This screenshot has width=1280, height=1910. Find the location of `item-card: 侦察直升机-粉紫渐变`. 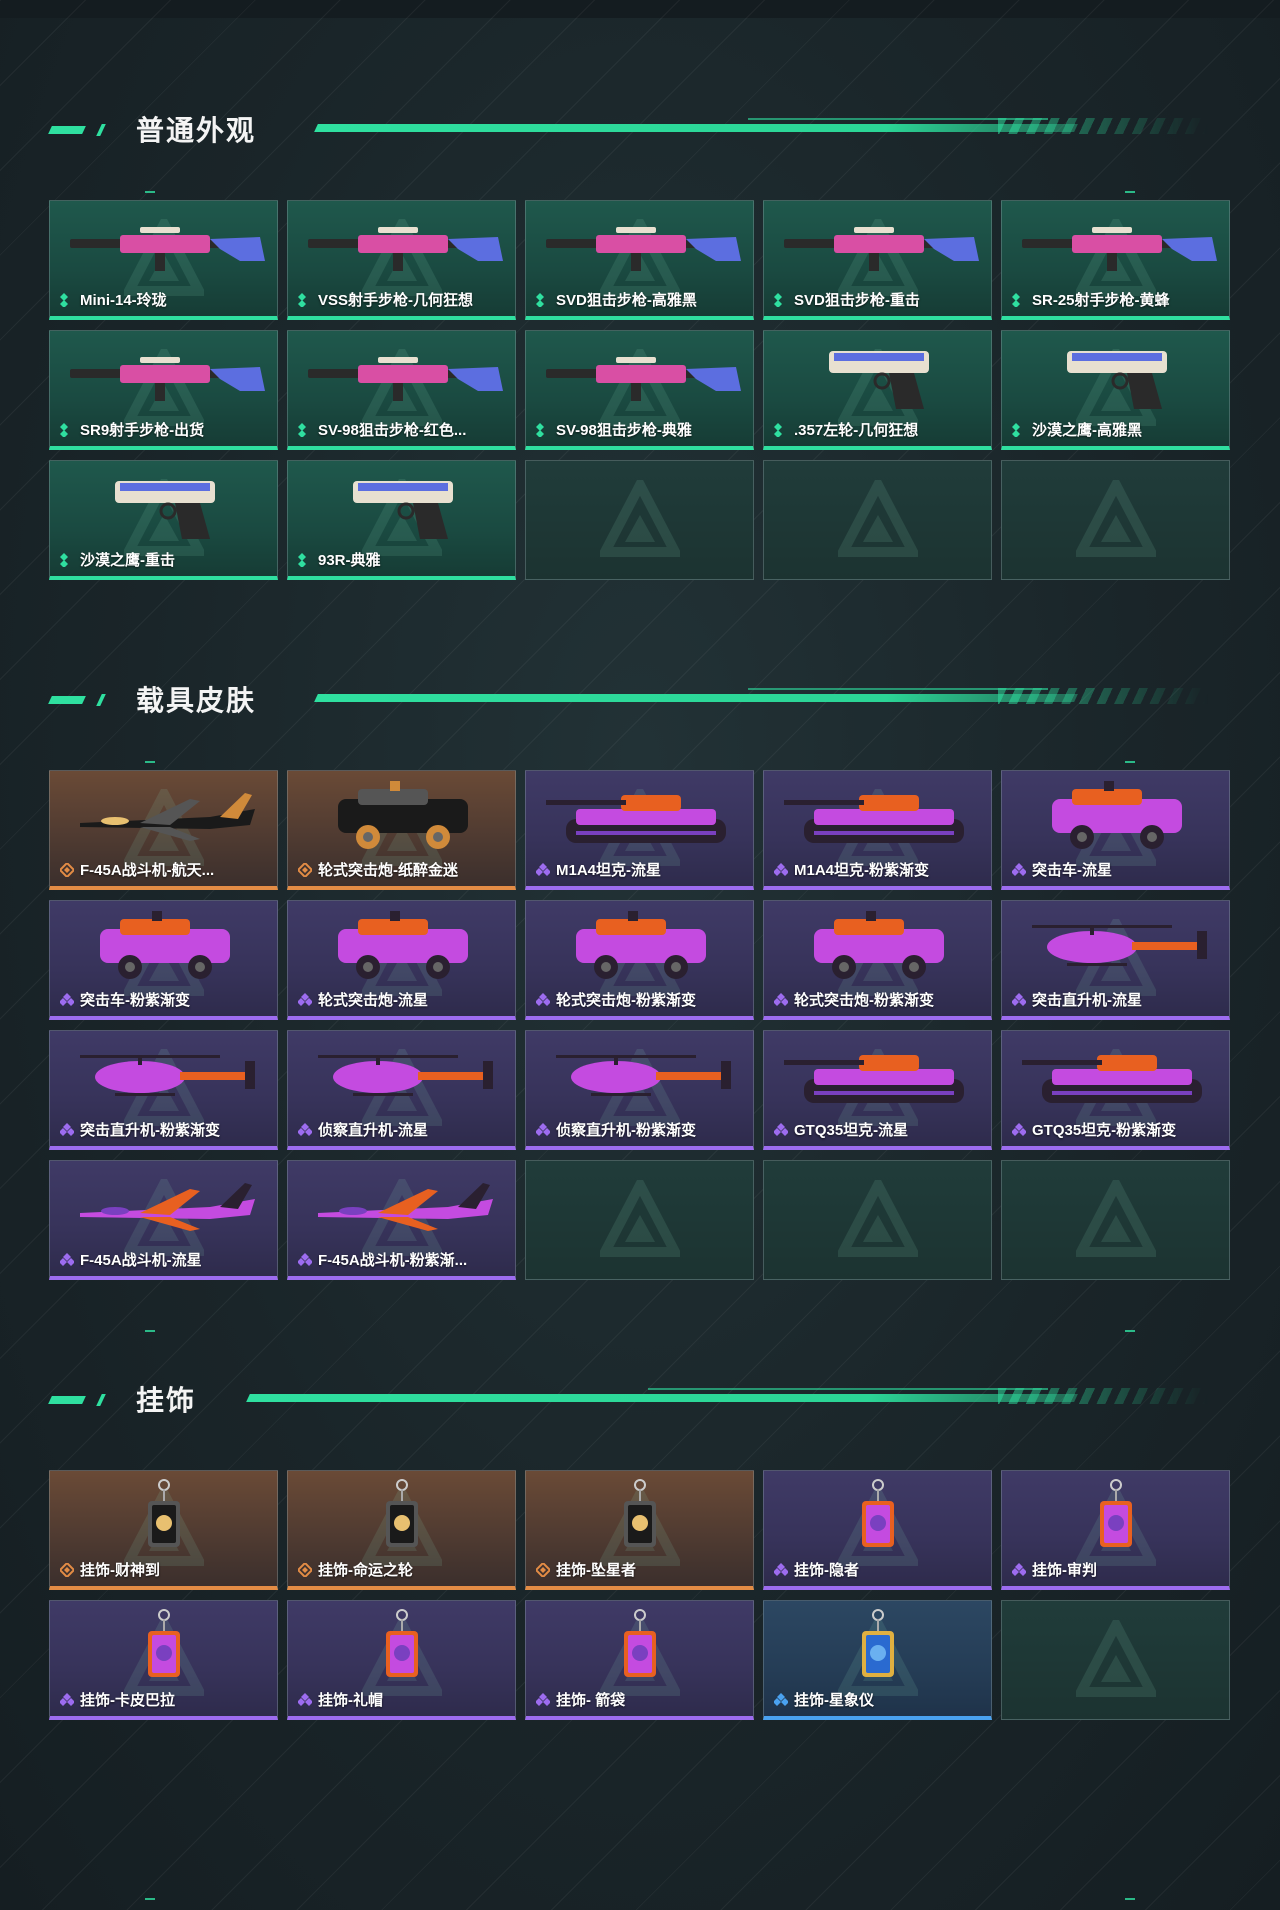

item-card: 侦察直升机-粉紫渐变 is located at coordinates (639, 1090).